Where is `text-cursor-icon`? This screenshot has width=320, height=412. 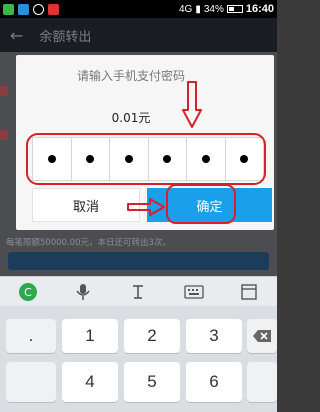
text-cursor-icon is located at coordinates (138, 292).